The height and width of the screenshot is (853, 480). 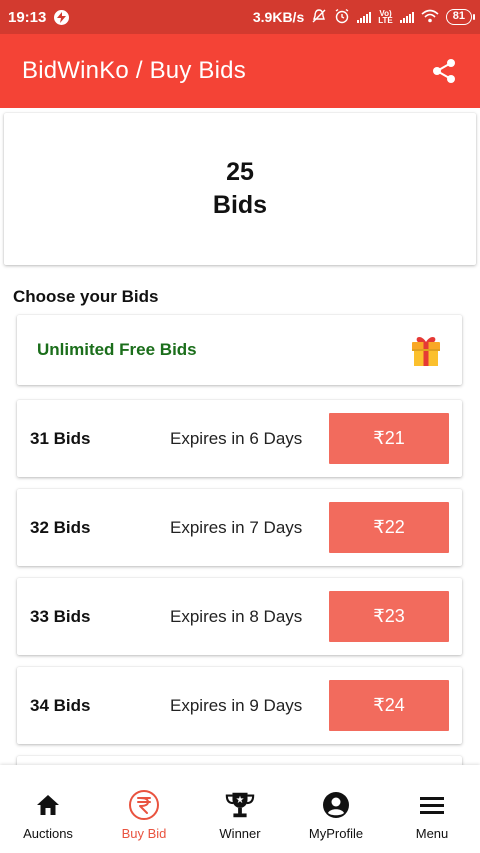 I want to click on package-expiry: Expires in 6 Days, so click(x=236, y=438).